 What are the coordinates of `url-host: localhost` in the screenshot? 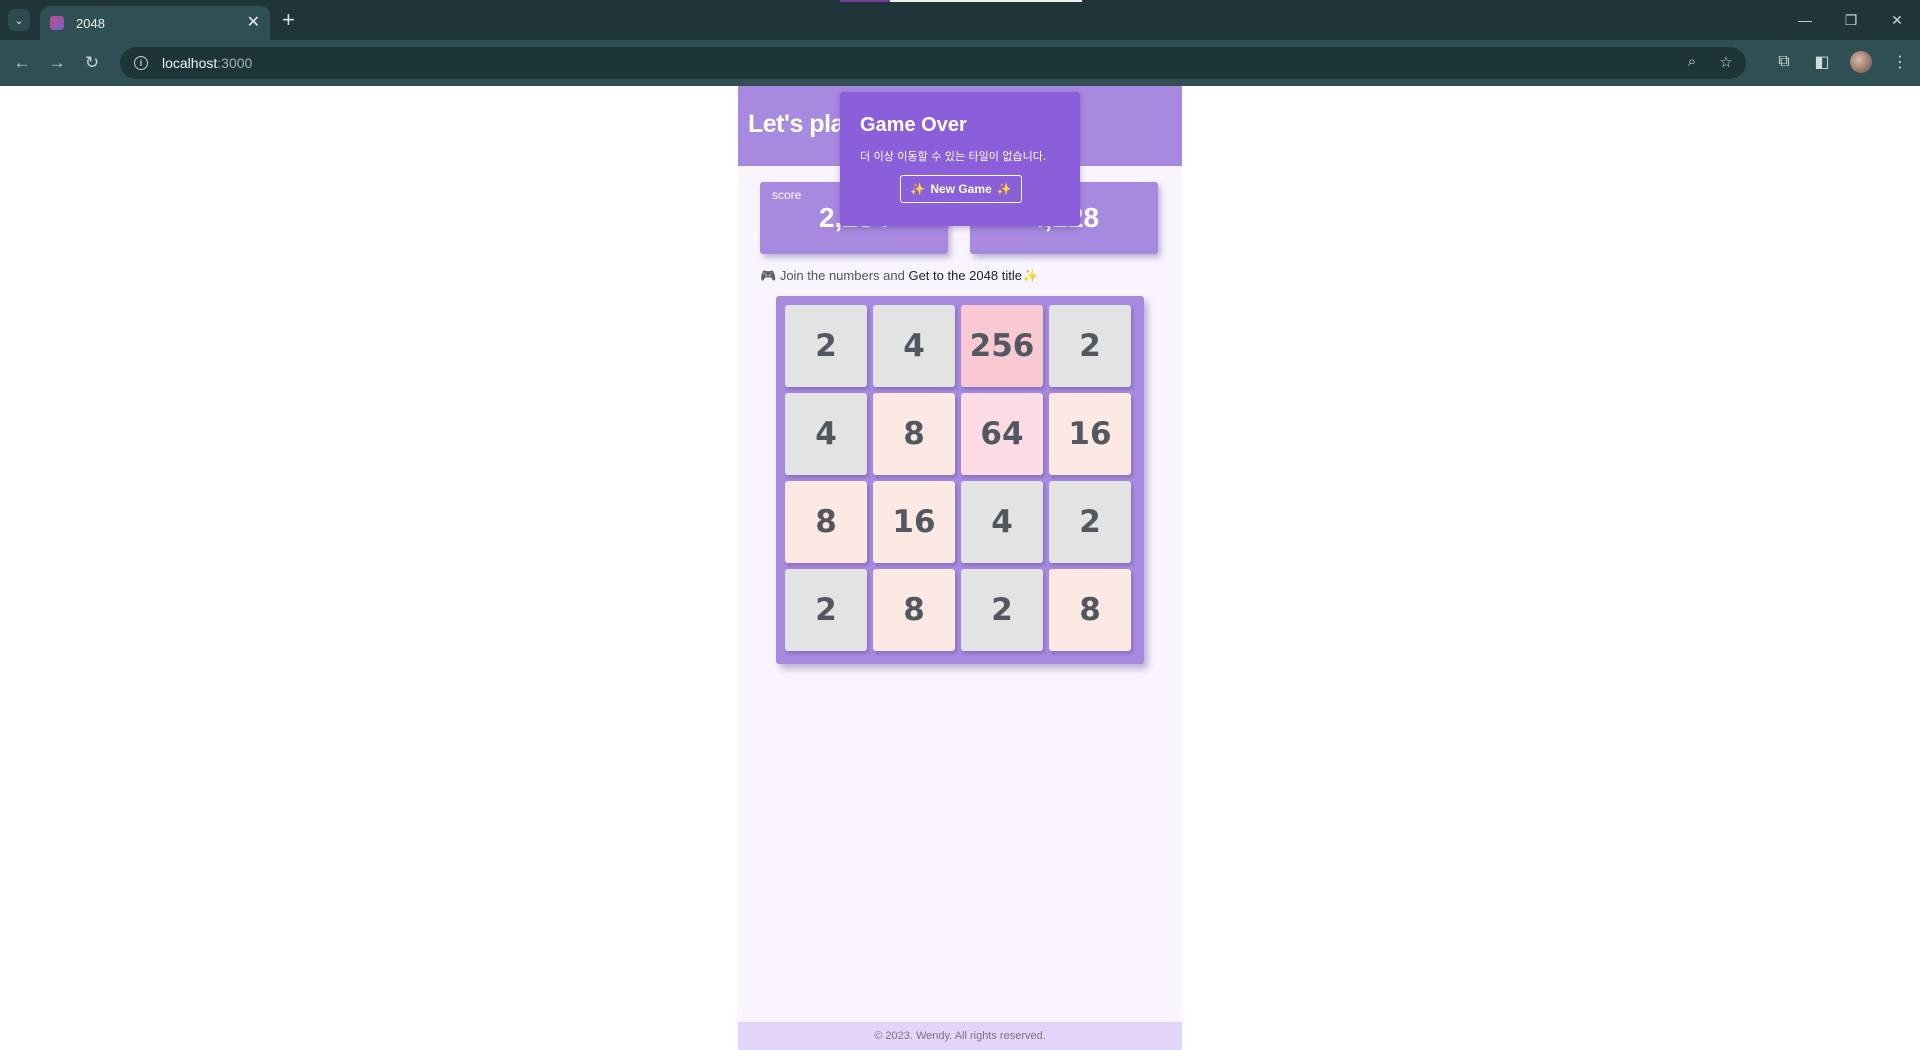 It's located at (190, 63).